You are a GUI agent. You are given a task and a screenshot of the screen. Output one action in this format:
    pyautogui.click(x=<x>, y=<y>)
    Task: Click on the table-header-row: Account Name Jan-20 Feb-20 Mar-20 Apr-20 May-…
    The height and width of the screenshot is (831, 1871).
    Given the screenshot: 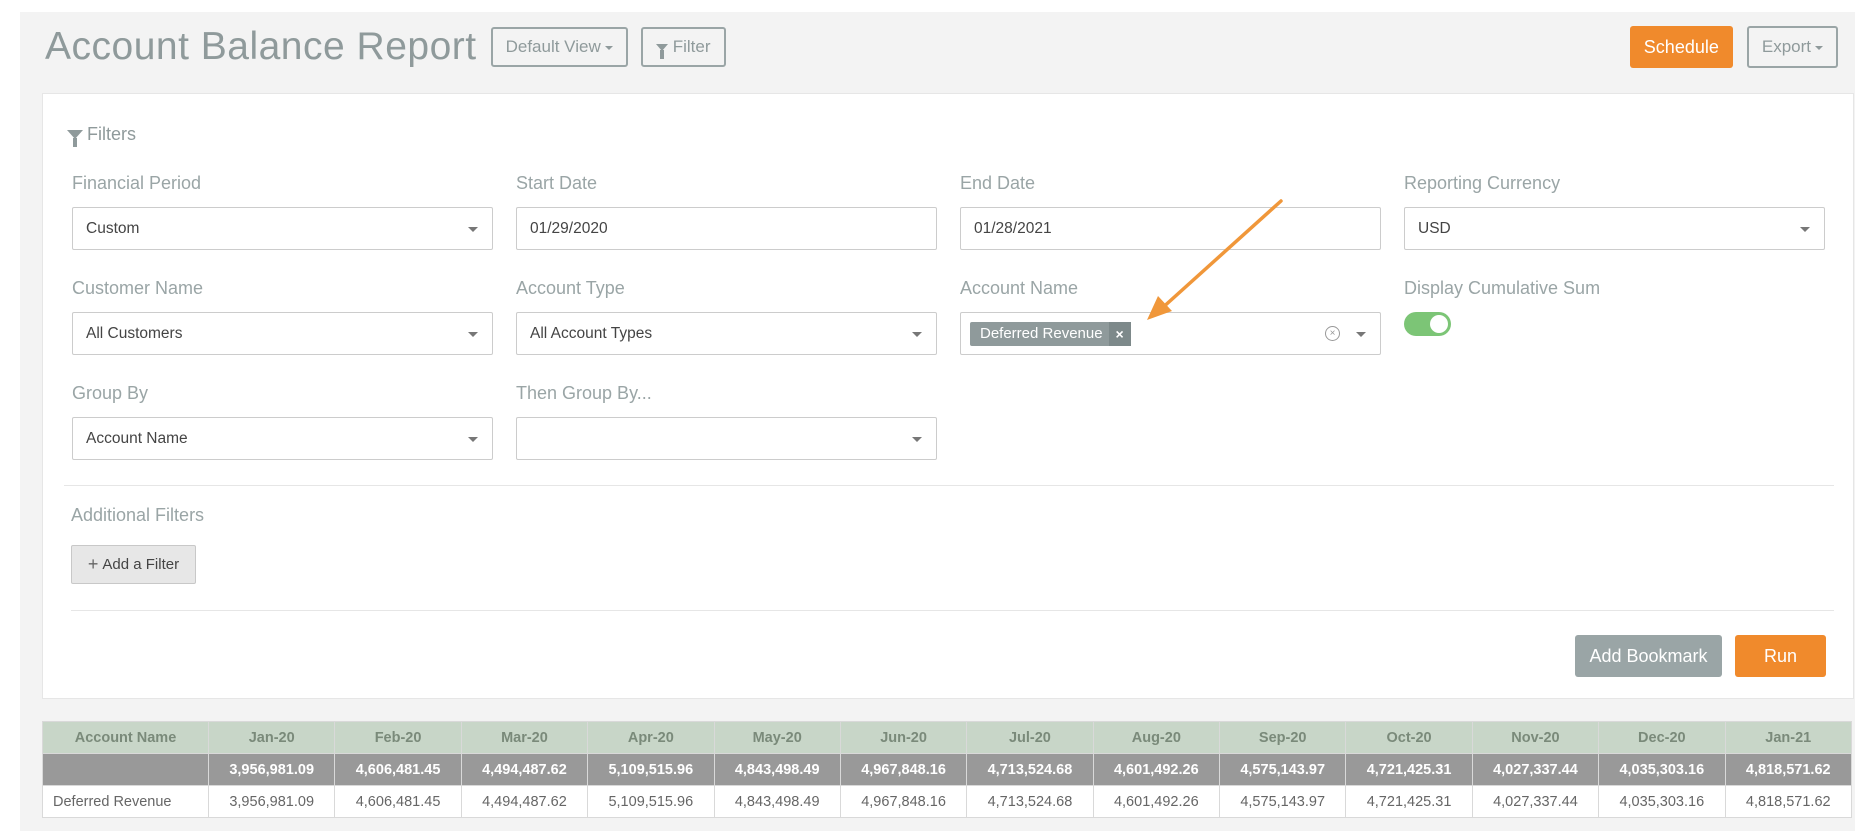 What is the action you would take?
    pyautogui.click(x=947, y=737)
    